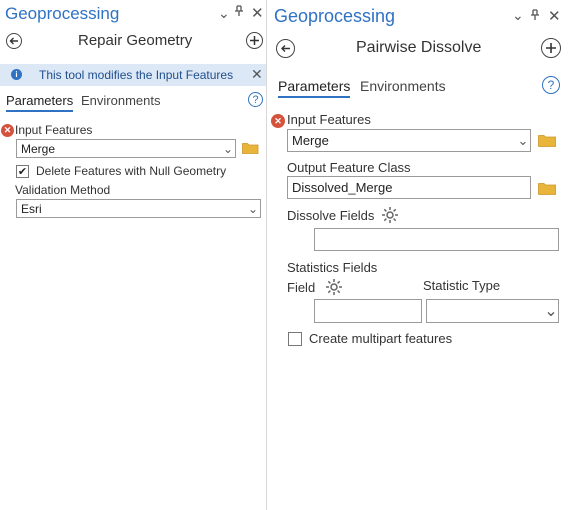  I want to click on validation-method-label: Validation Method, so click(63, 190).